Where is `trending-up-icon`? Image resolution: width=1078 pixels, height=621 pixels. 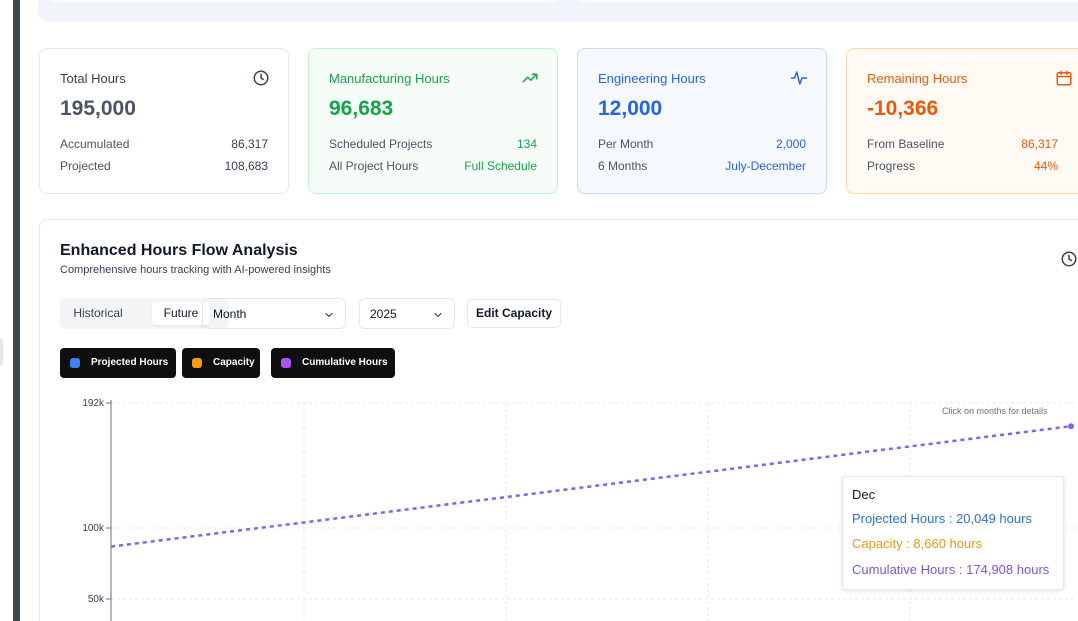 trending-up-icon is located at coordinates (530, 78).